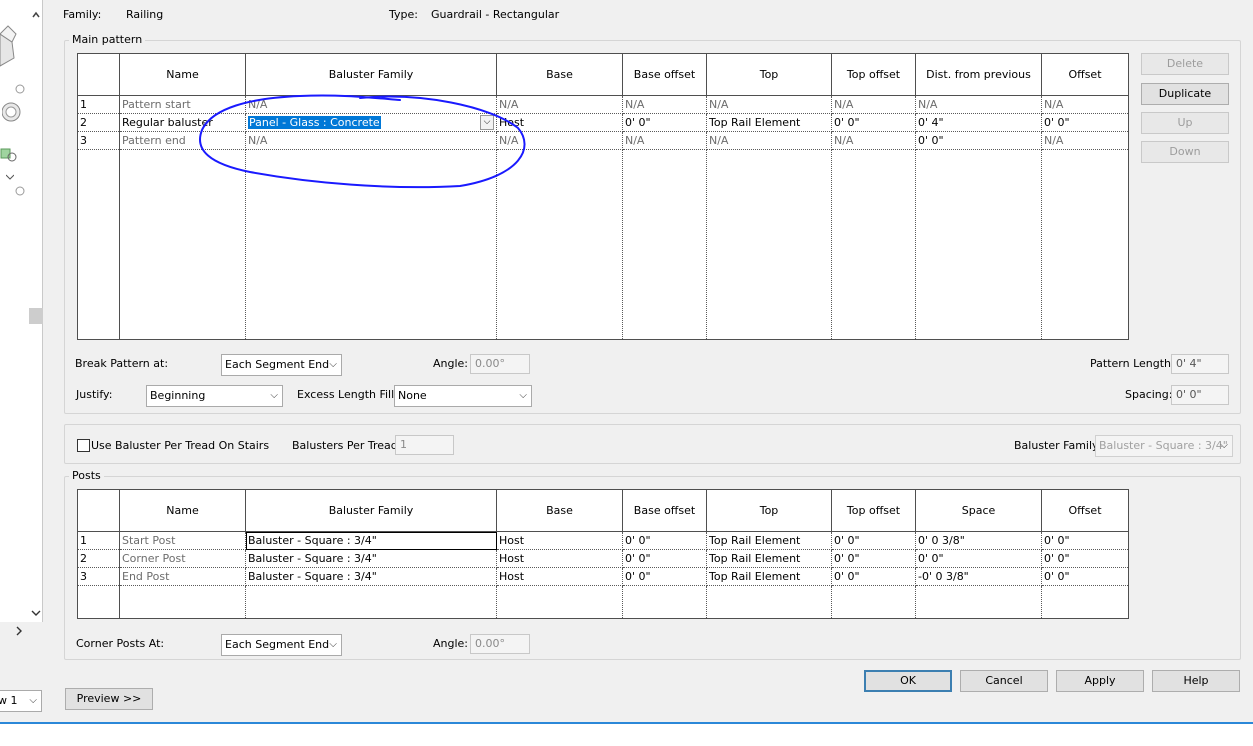 This screenshot has height=746, width=1253. Describe the element at coordinates (978, 140) in the screenshot. I see `cell-dist: 0' 0"` at that location.